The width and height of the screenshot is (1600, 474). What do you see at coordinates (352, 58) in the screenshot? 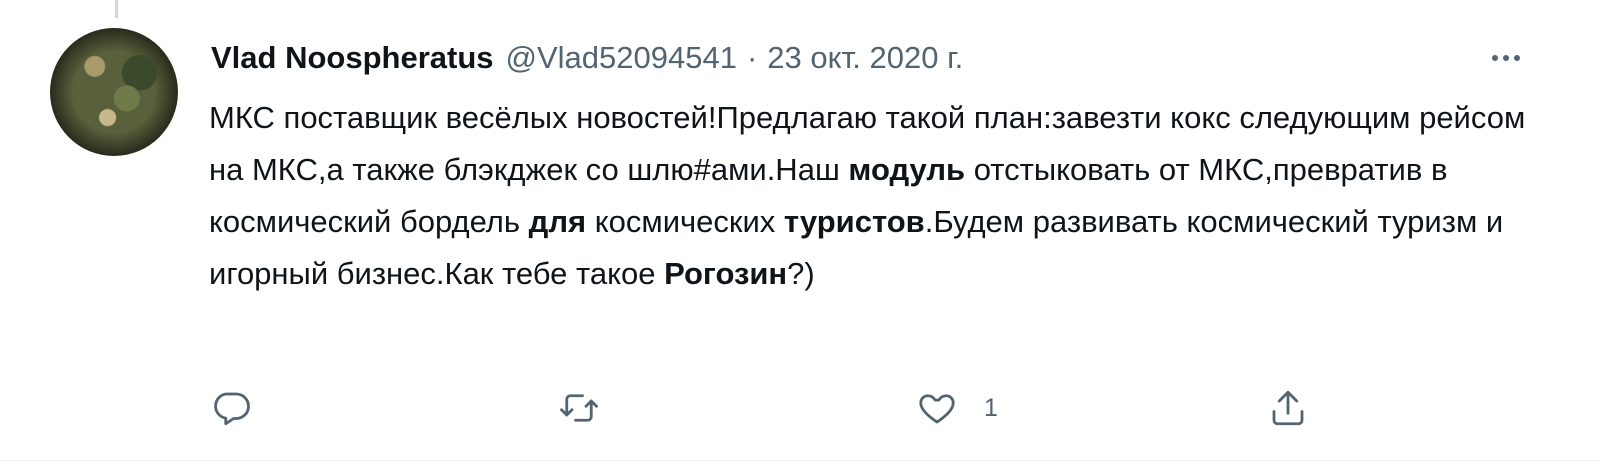
I see `author-name: Vlad Noospheratus` at bounding box center [352, 58].